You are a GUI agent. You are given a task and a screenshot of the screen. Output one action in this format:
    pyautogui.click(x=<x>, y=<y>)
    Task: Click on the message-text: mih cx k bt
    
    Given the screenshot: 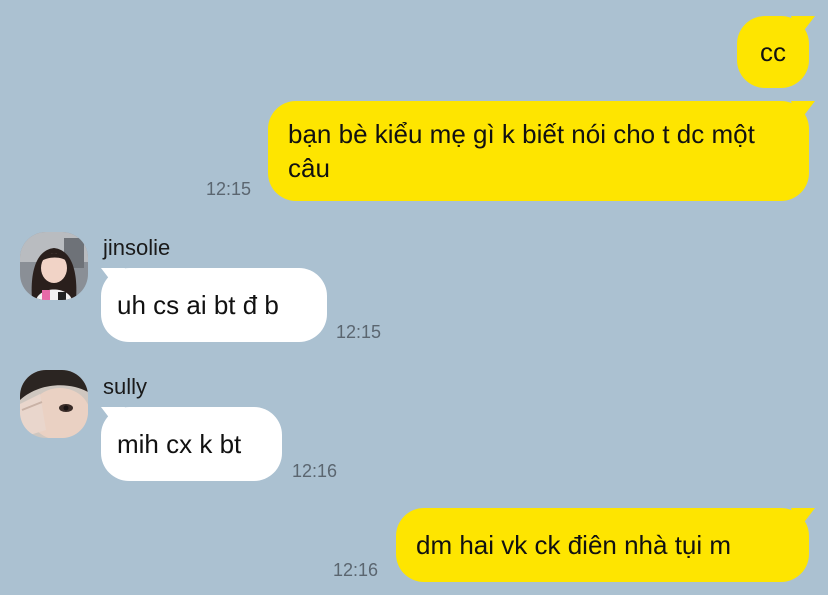 What is the action you would take?
    pyautogui.click(x=179, y=444)
    